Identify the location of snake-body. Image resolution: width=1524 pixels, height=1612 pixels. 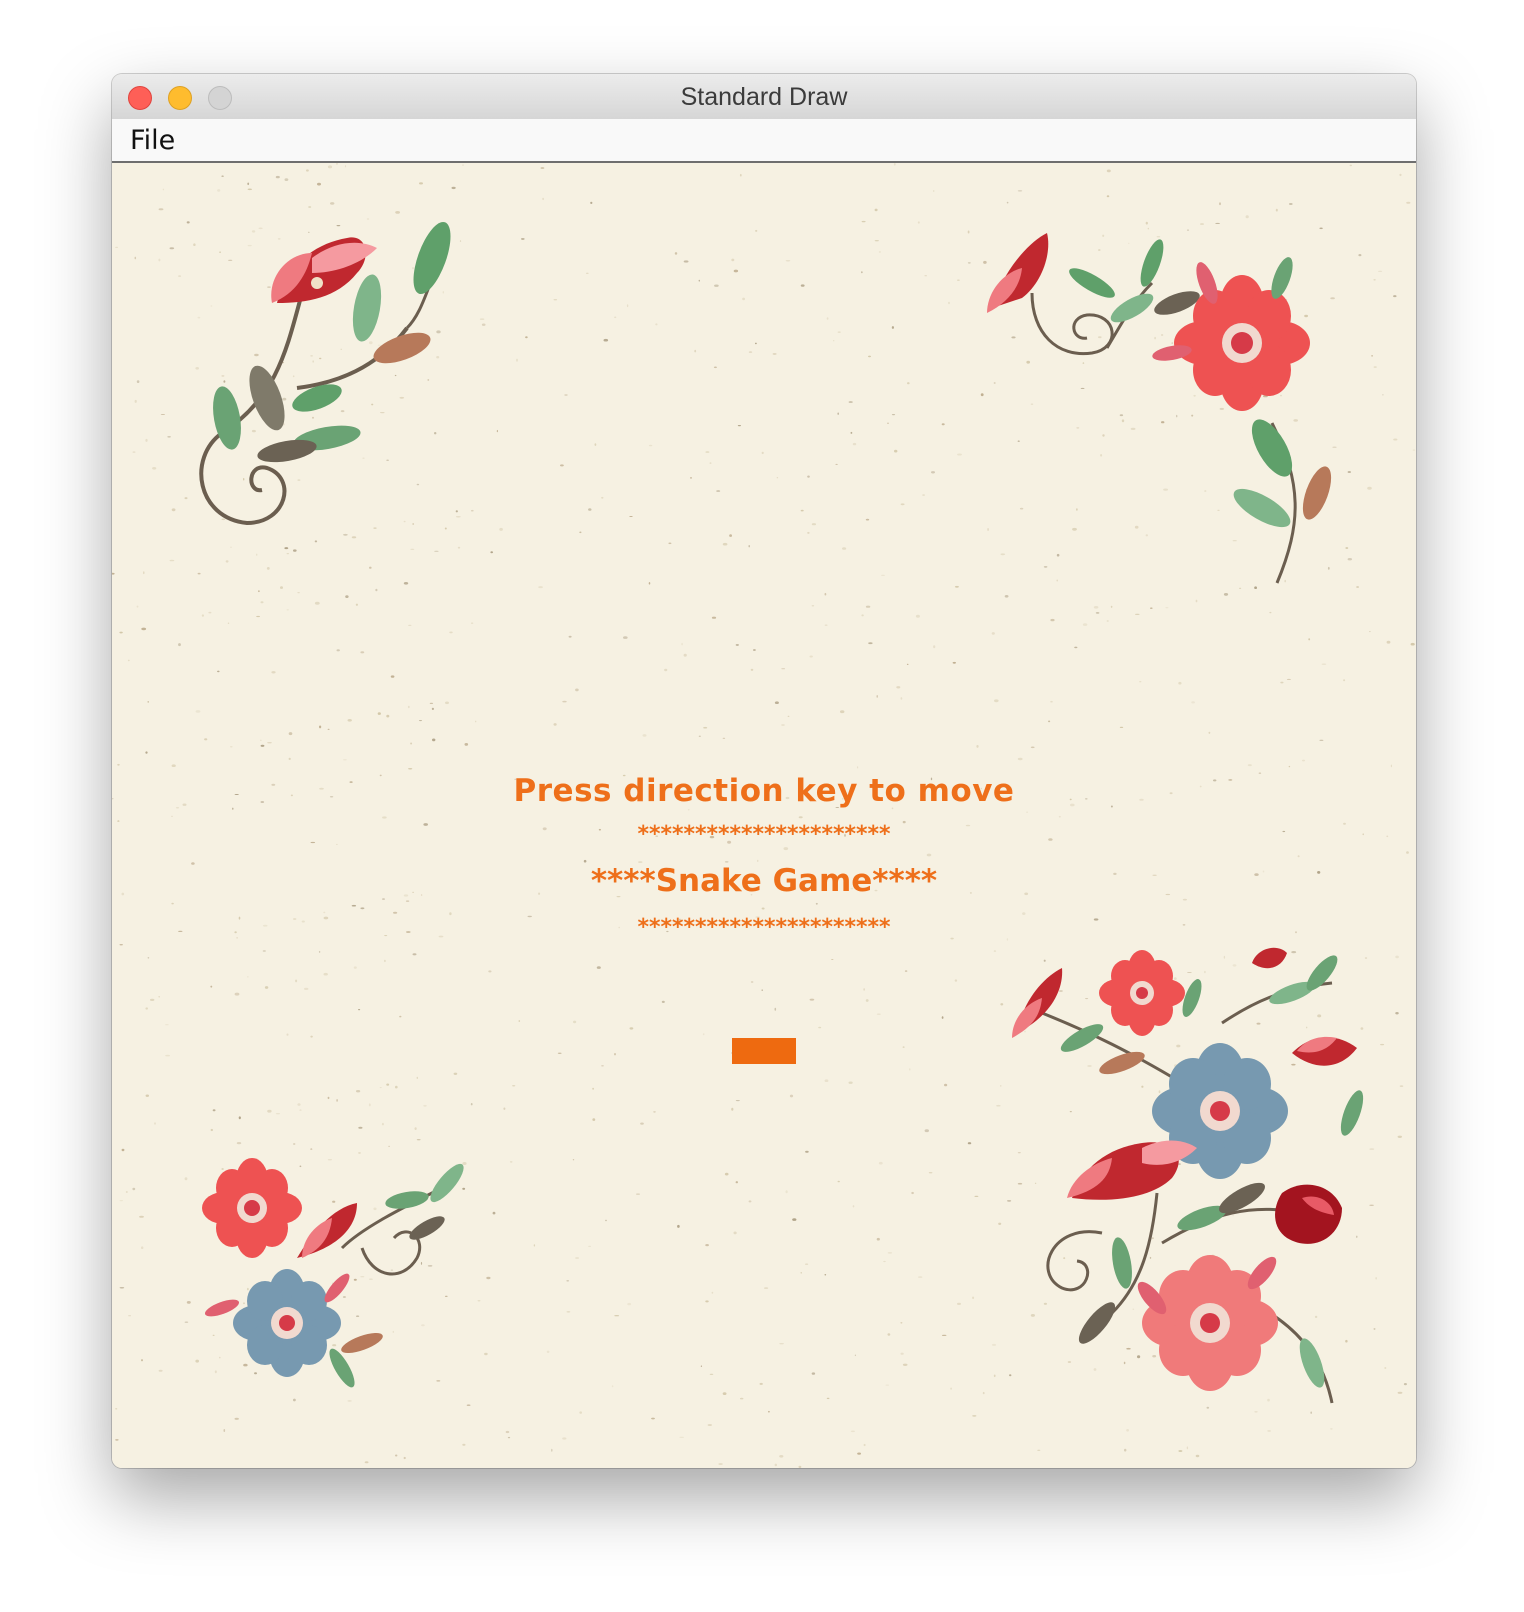
(764, 1051).